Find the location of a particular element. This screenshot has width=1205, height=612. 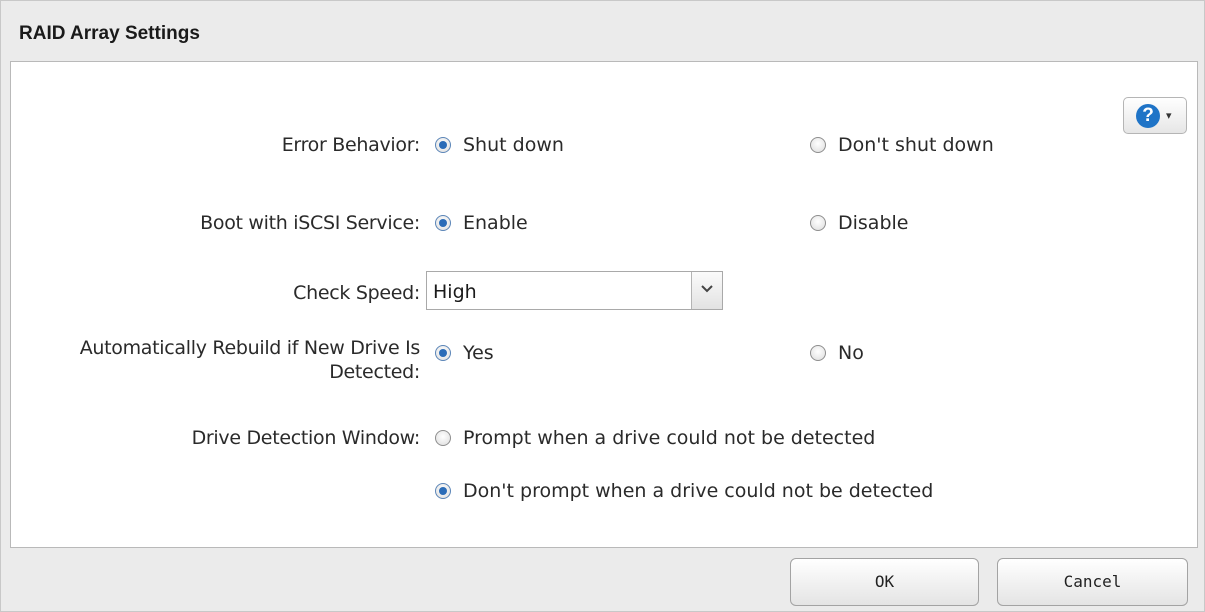

iscsi-disable-radio: Disable is located at coordinates (859, 223).